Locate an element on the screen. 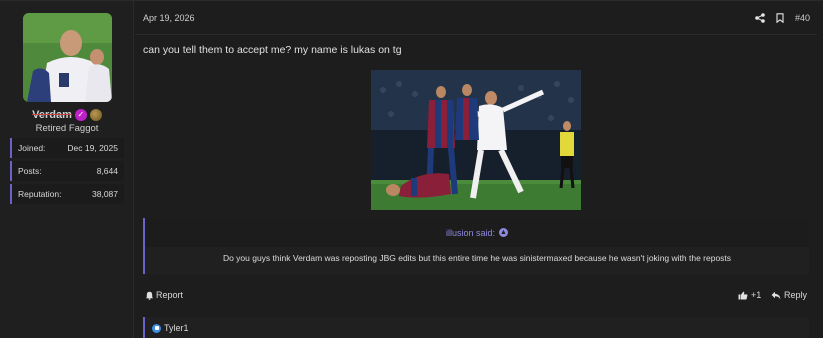 Image resolution: width=823 pixels, height=338 pixels. like-button: +1 is located at coordinates (749, 295).